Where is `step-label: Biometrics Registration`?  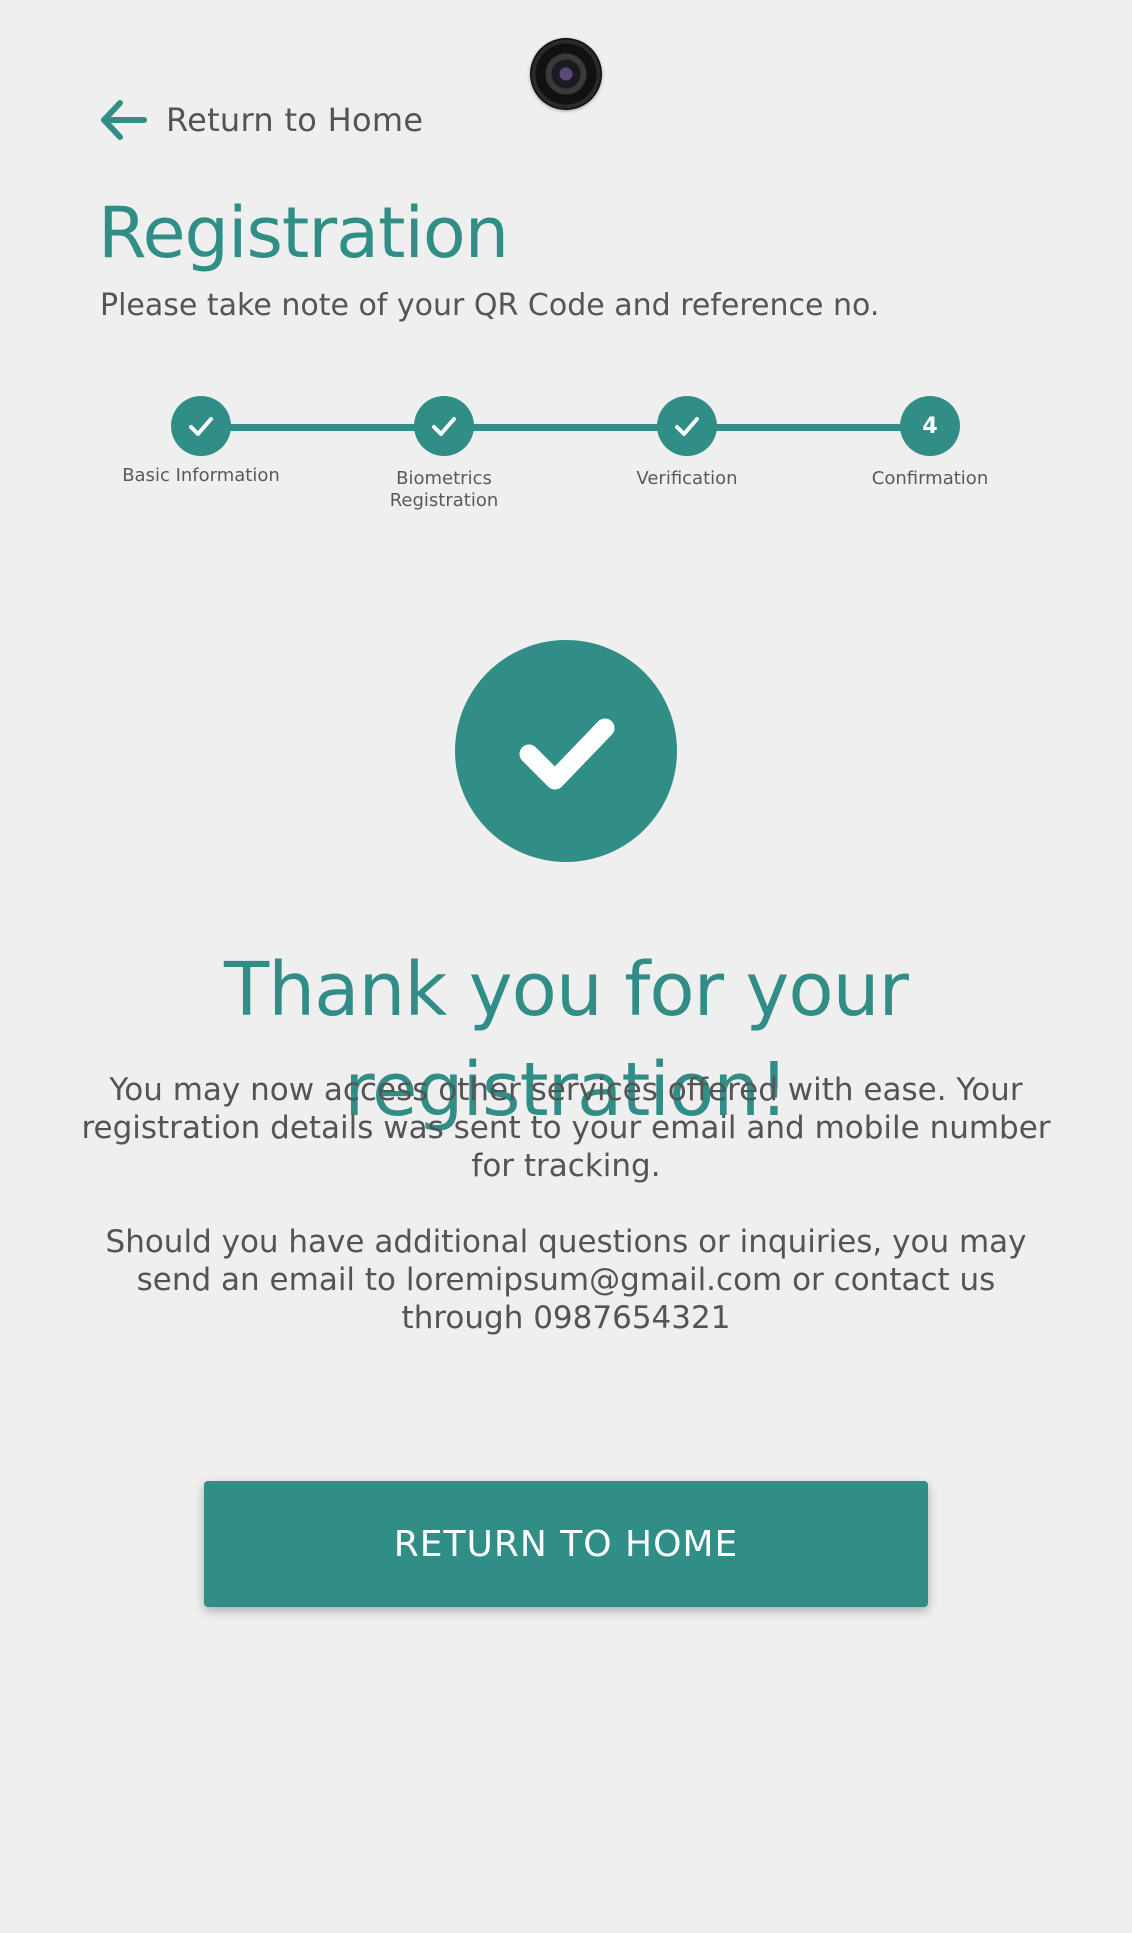 step-label: Biometrics Registration is located at coordinates (444, 489).